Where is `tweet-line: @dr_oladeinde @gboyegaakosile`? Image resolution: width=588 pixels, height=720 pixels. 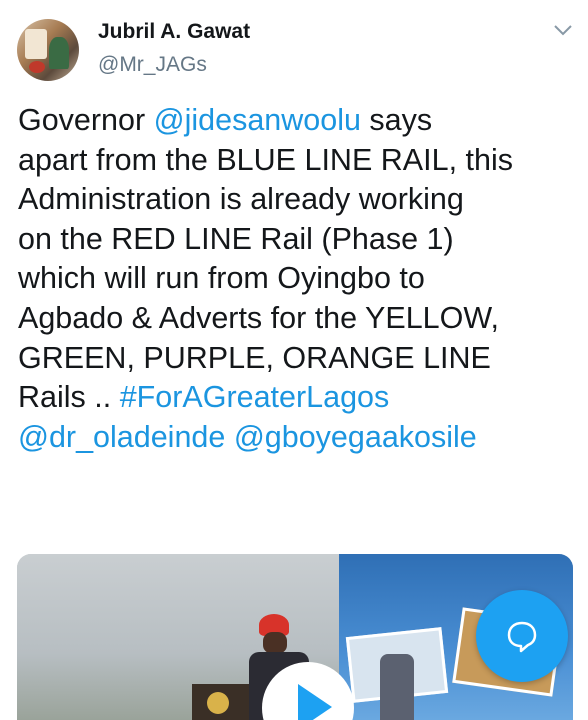
tweet-line: @dr_oladeinde @gboyegaakosile is located at coordinates (300, 438).